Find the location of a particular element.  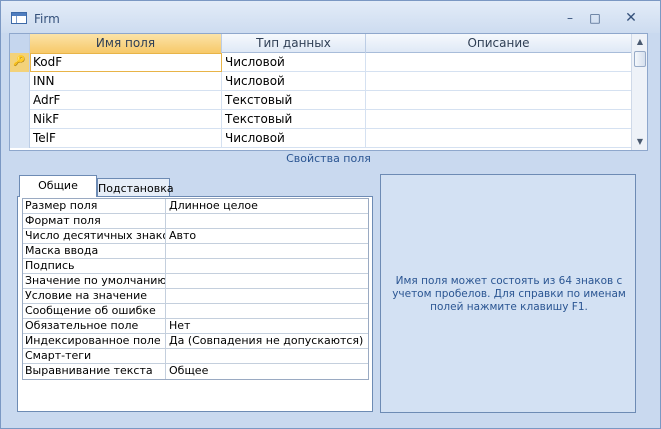

minimize-button: – is located at coordinates (570, 18).